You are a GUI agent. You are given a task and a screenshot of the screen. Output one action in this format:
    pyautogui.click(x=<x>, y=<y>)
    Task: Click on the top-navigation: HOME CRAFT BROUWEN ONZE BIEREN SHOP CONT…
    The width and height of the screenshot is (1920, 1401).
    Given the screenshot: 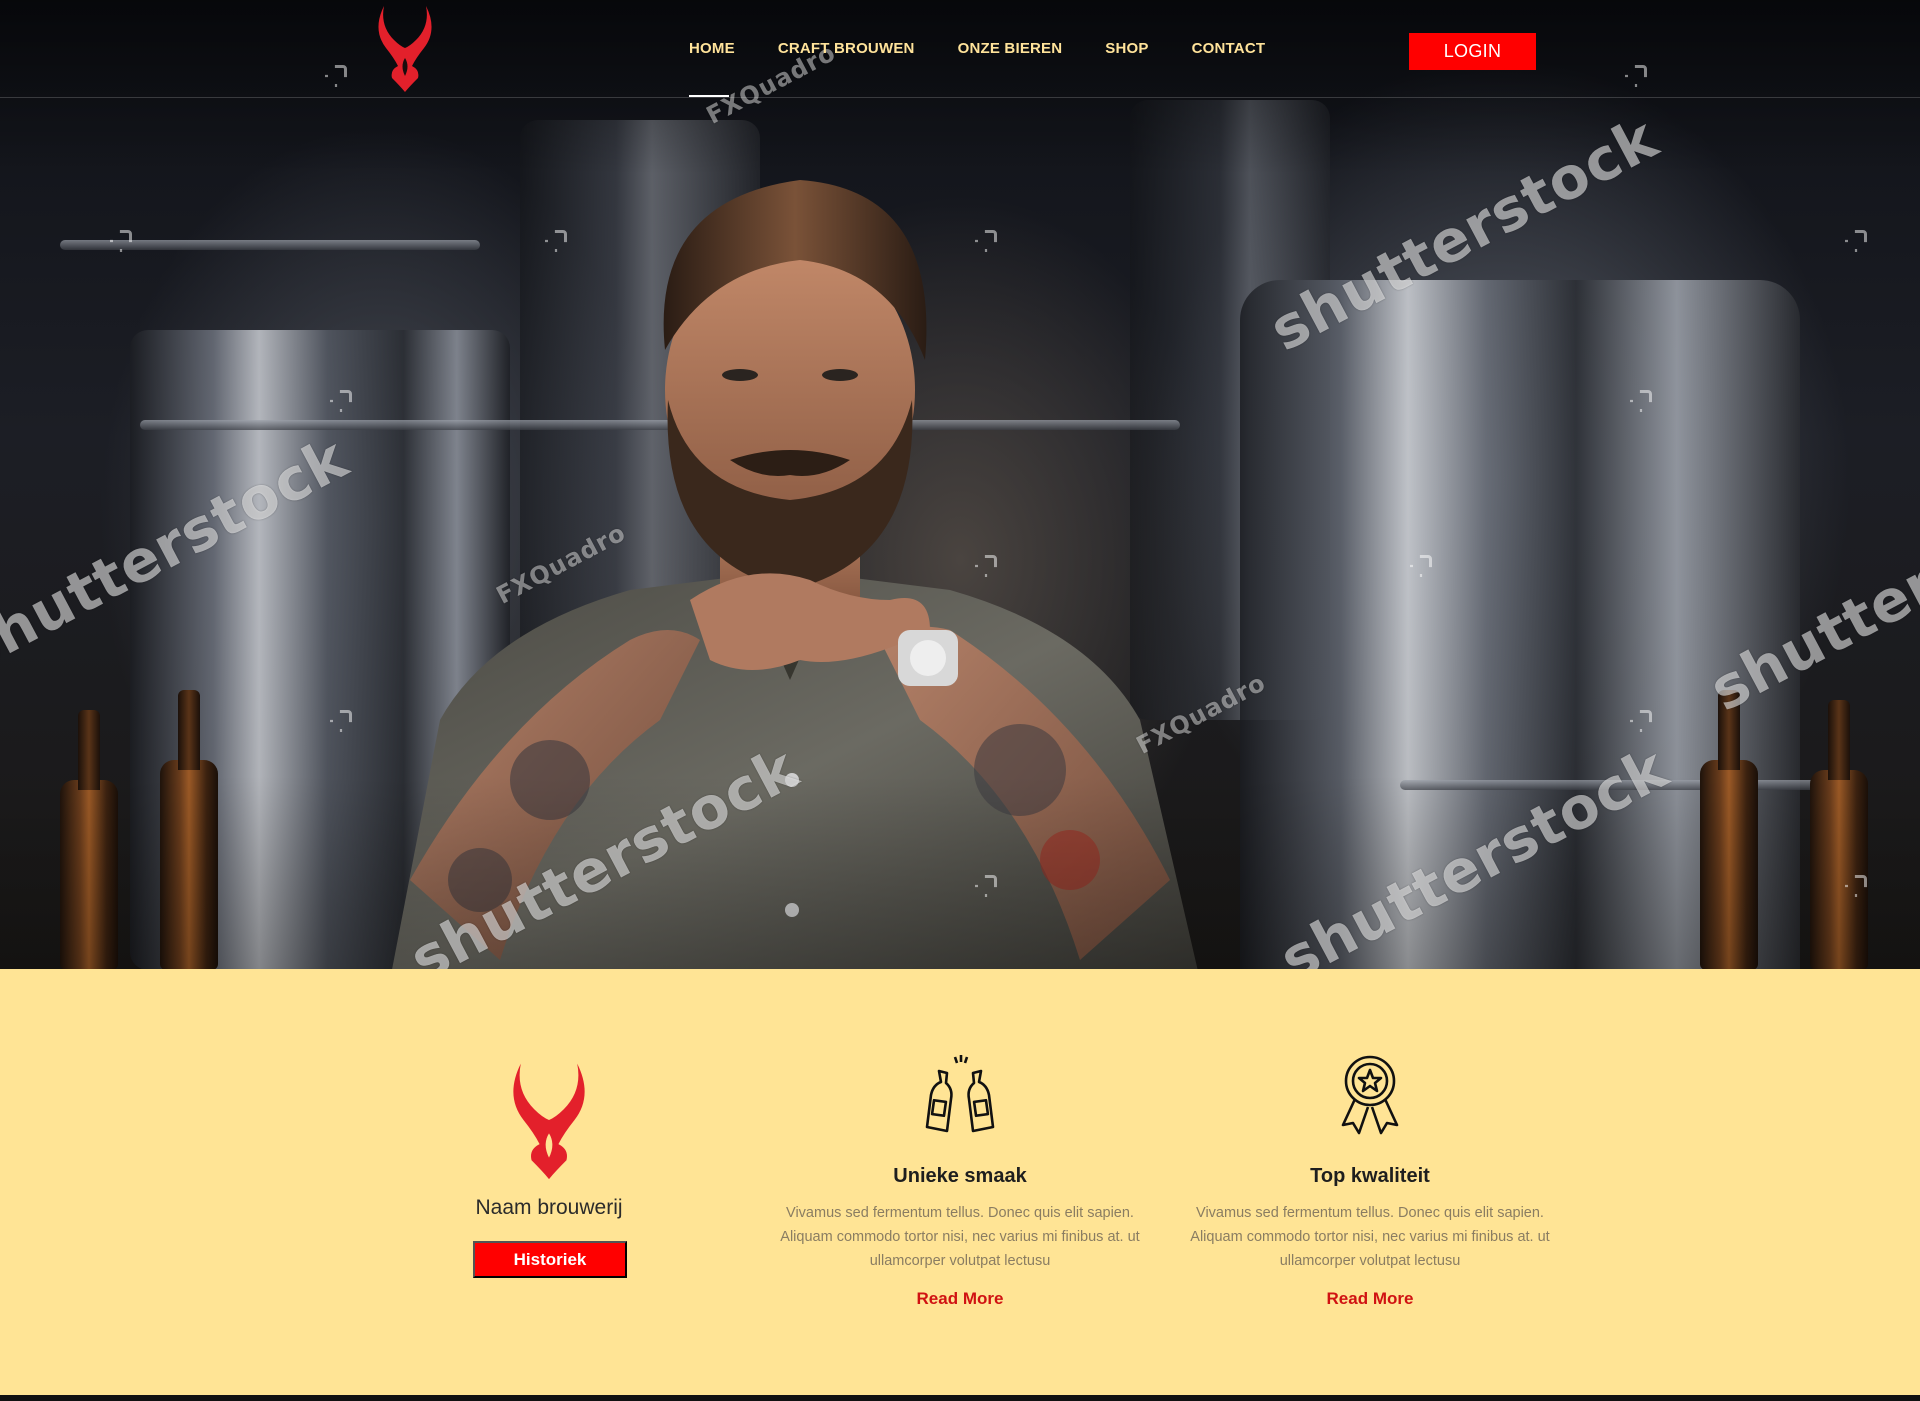 What is the action you would take?
    pyautogui.click(x=960, y=49)
    